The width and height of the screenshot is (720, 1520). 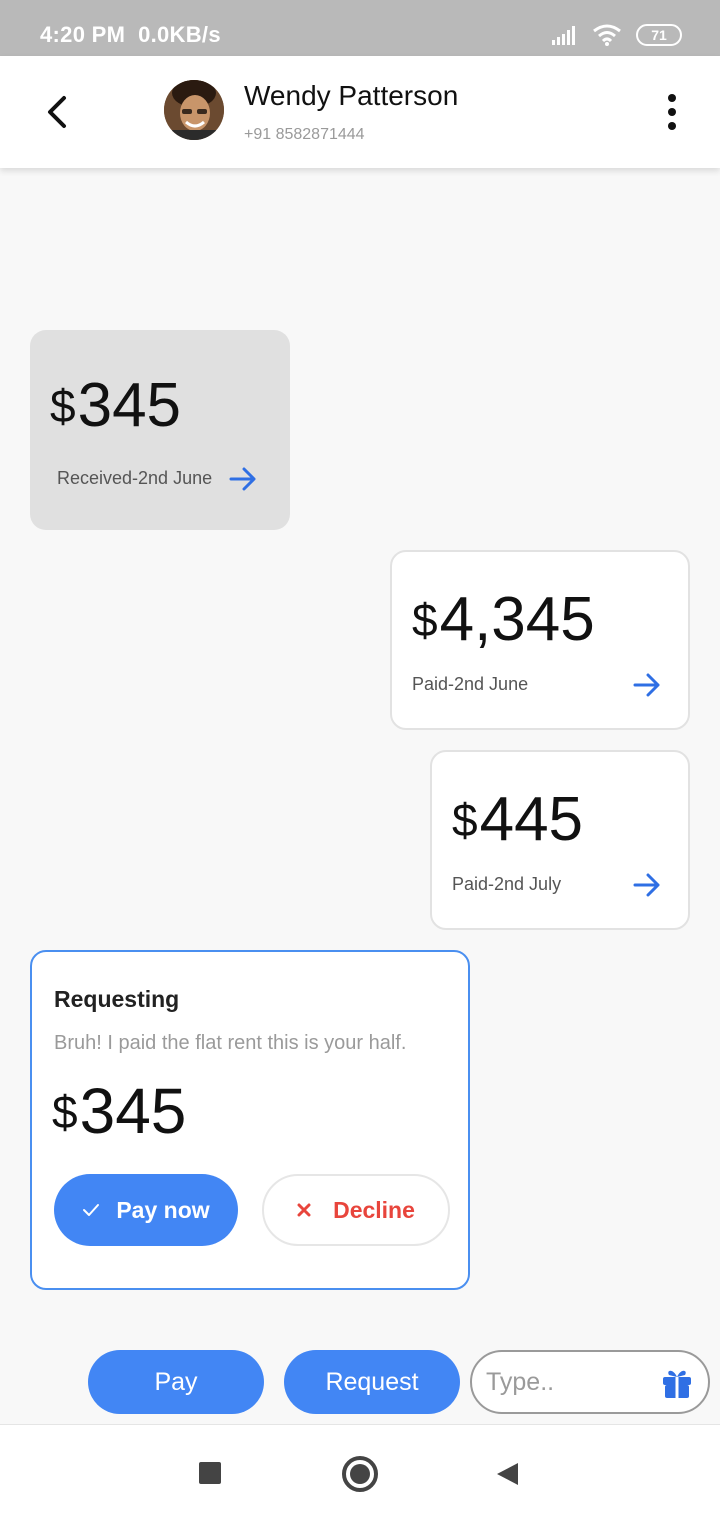 I want to click on status-time-speed: 4:20 PM 0.0KB/s, so click(x=130, y=35).